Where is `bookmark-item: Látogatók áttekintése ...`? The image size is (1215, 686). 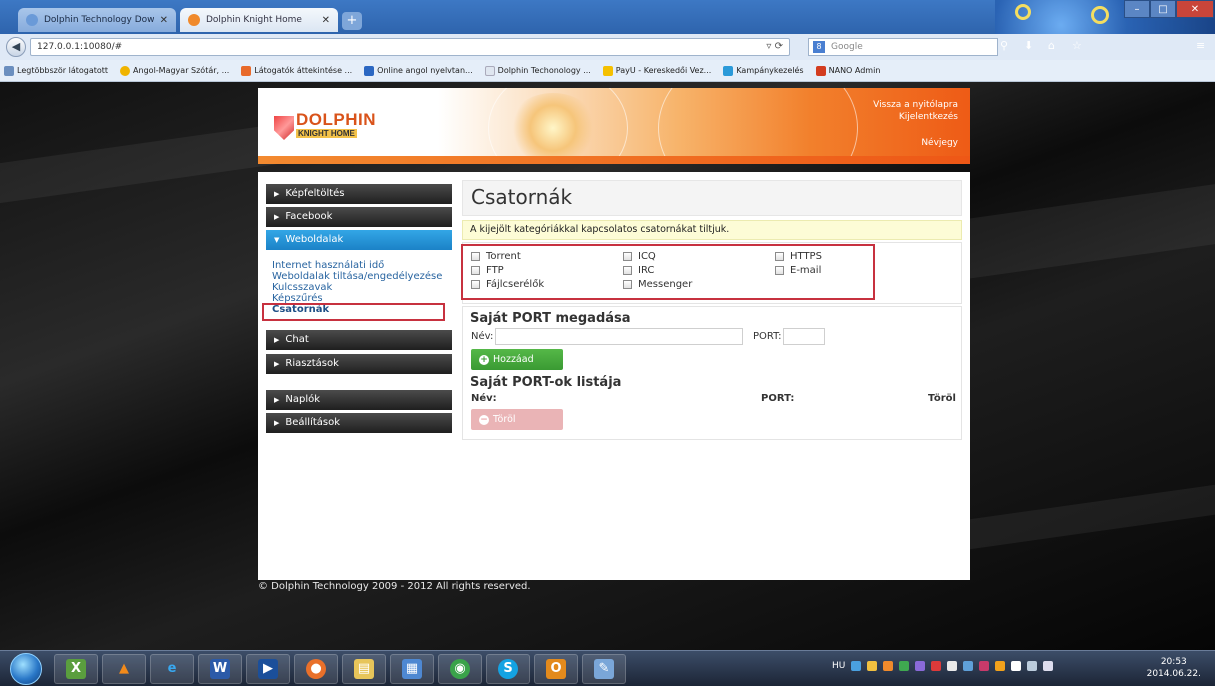
bookmark-item: Látogatók áttekintése ... is located at coordinates (296, 70).